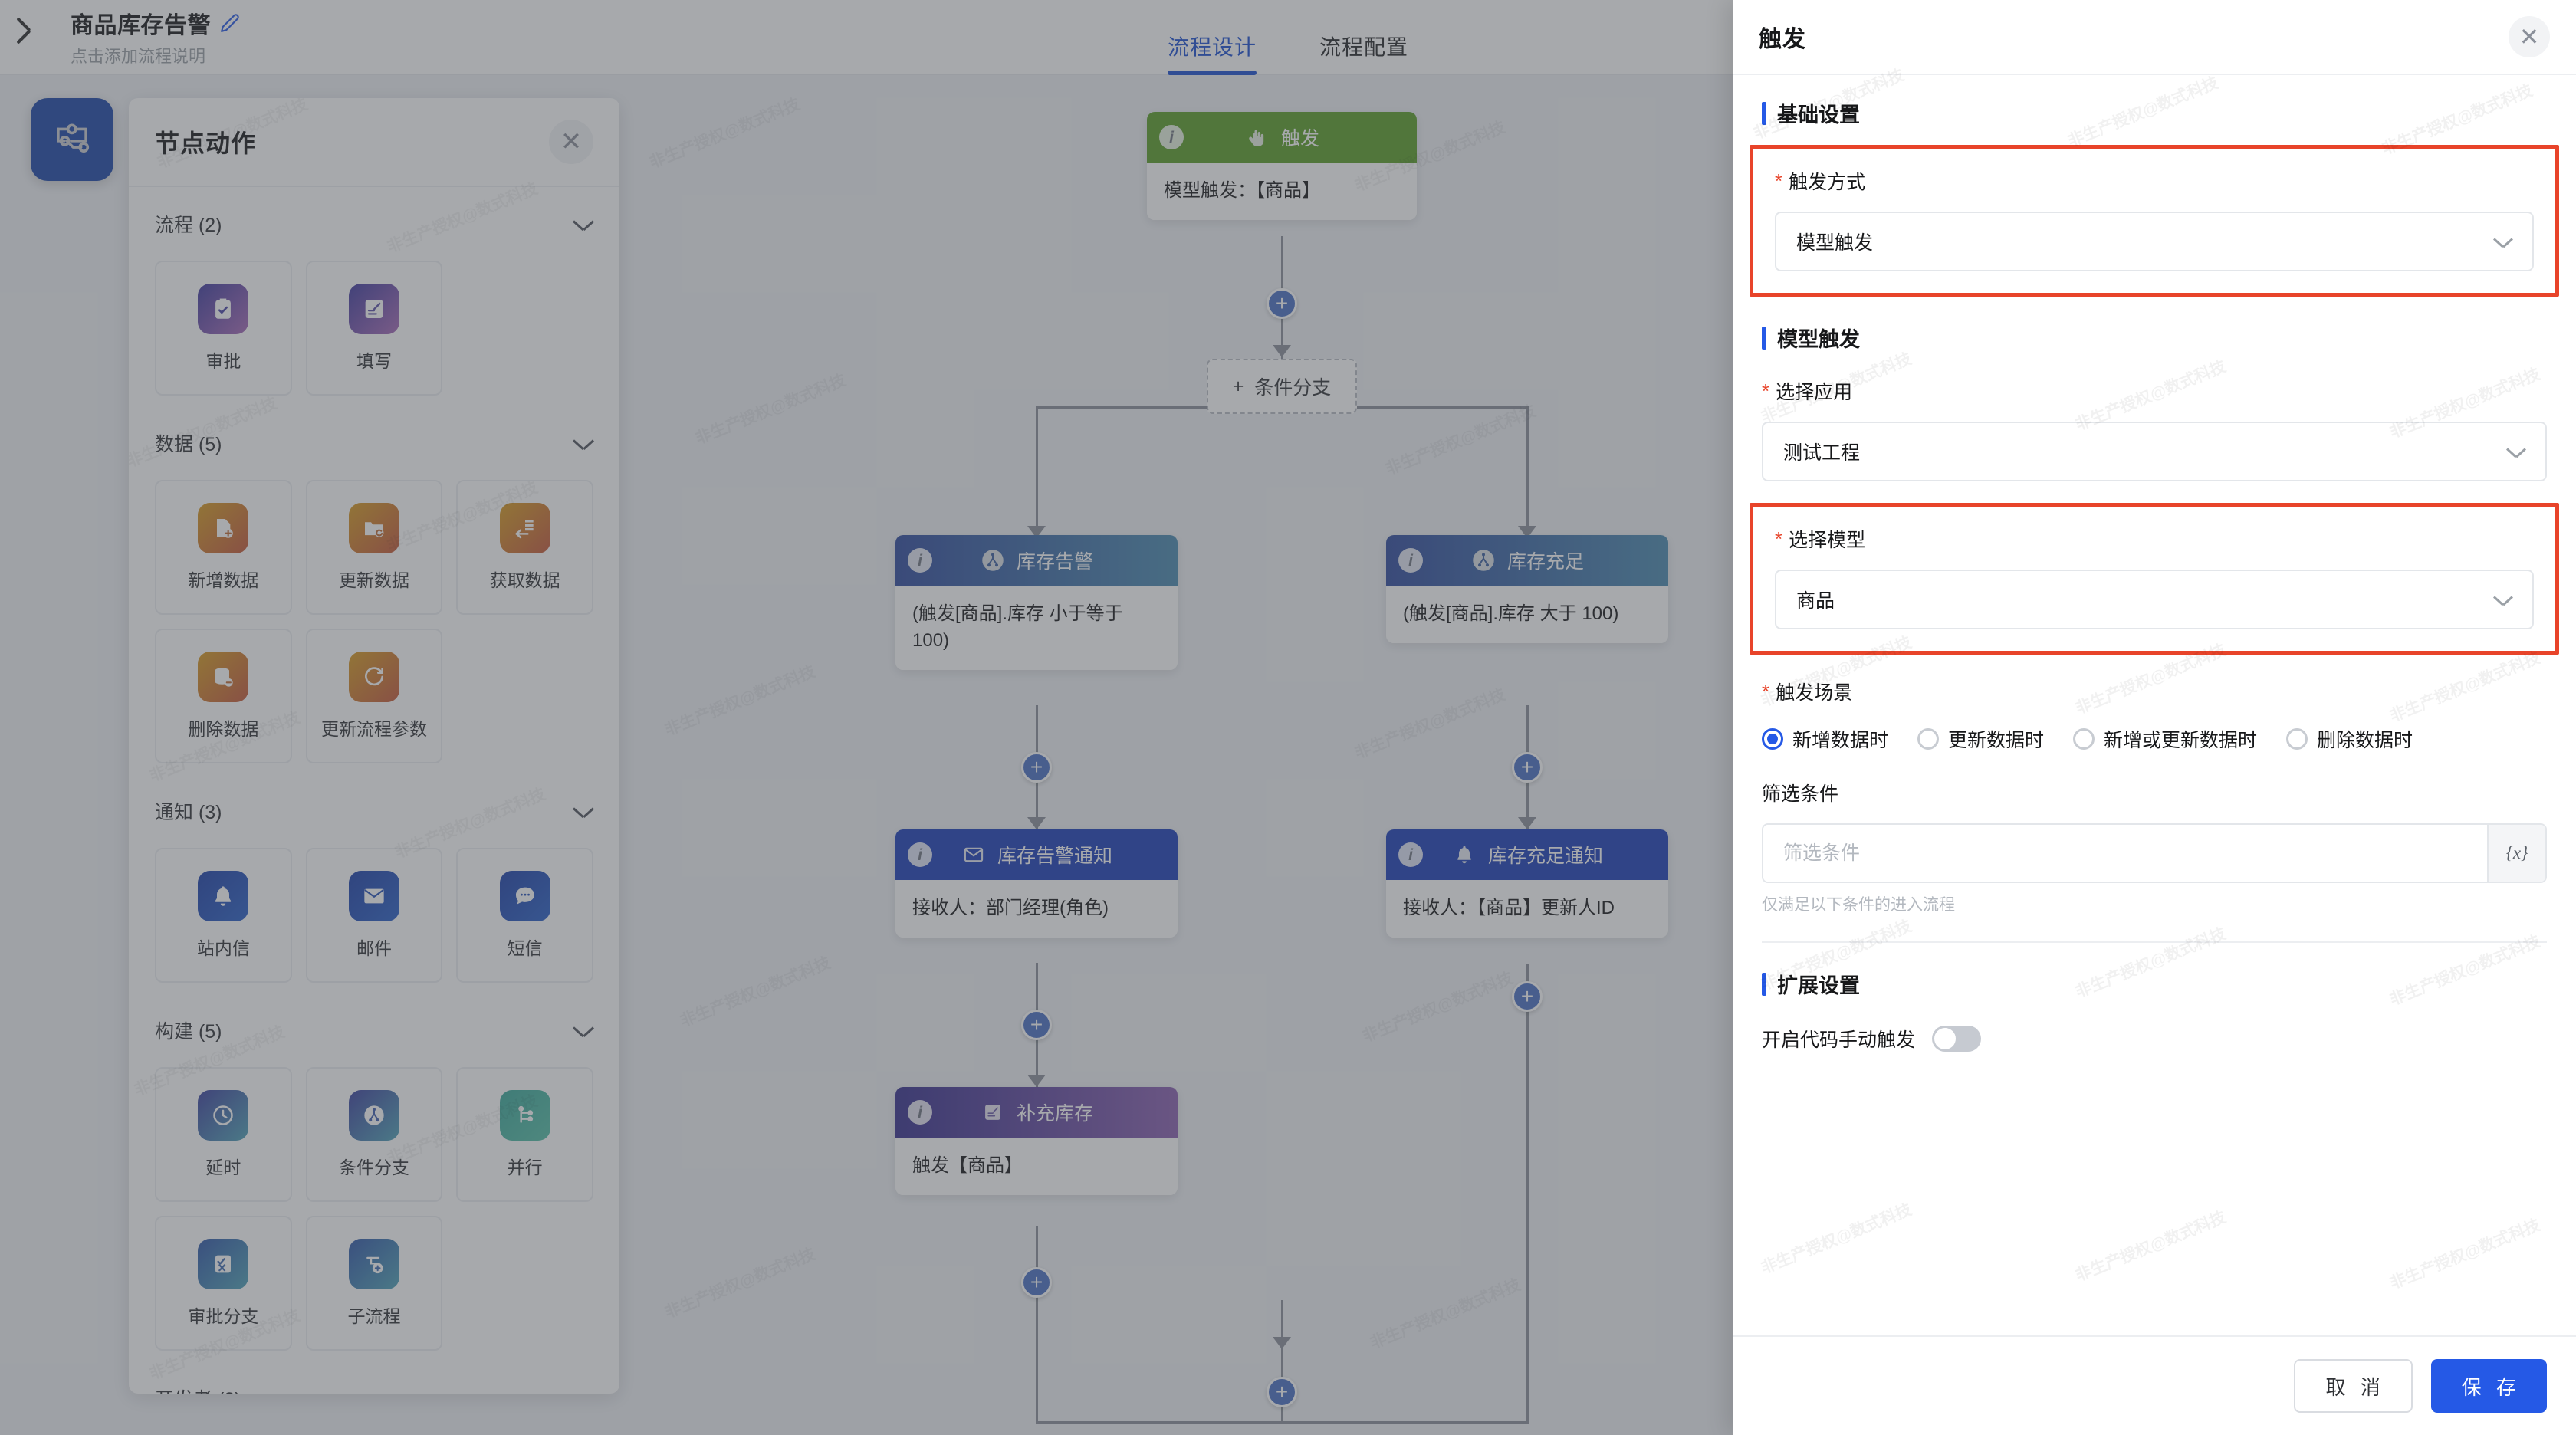 This screenshot has height=1435, width=2576. Describe the element at coordinates (1996, 740) in the screenshot. I see `radio-label: 更新数据时` at that location.